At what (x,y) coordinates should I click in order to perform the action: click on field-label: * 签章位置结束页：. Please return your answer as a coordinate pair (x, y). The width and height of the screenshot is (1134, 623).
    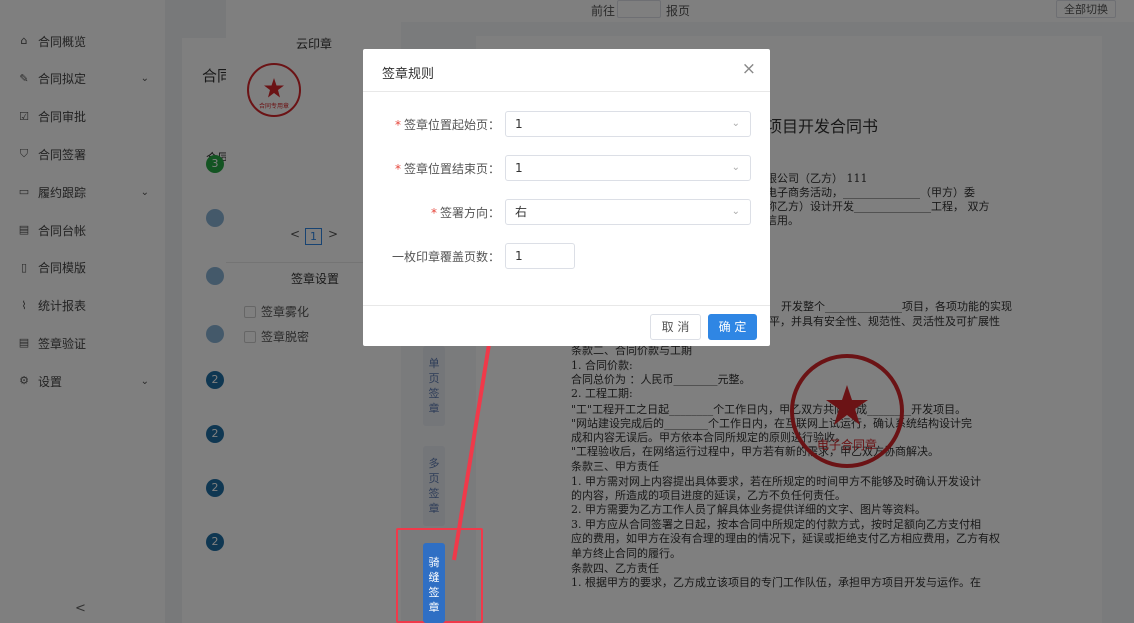
    Looking at the image, I should click on (447, 168).